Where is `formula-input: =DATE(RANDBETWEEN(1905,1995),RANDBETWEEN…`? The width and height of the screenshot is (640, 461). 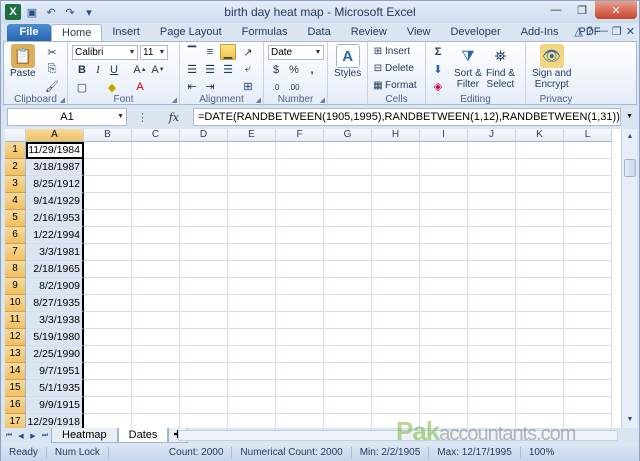 formula-input: =DATE(RANDBETWEEN(1905,1995),RANDBETWEEN… is located at coordinates (407, 117).